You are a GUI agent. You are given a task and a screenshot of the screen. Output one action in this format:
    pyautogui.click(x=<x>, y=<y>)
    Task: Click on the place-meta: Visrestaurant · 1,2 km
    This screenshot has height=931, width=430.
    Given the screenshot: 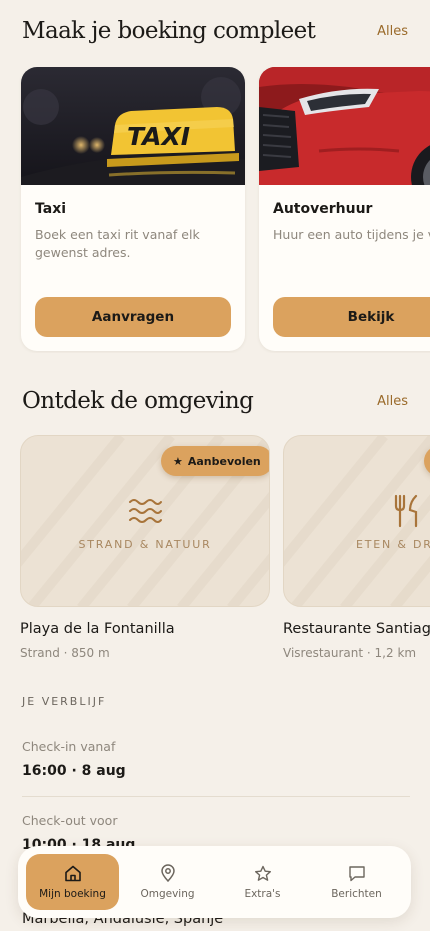 What is the action you would take?
    pyautogui.click(x=350, y=653)
    